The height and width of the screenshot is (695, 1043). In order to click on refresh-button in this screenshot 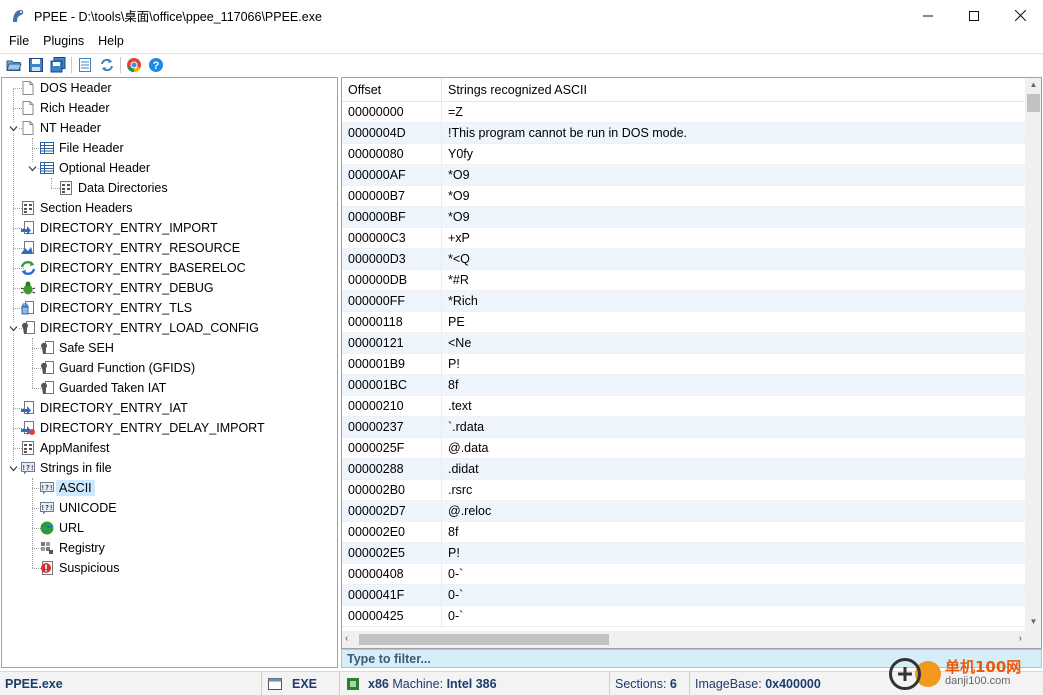, I will do `click(107, 65)`.